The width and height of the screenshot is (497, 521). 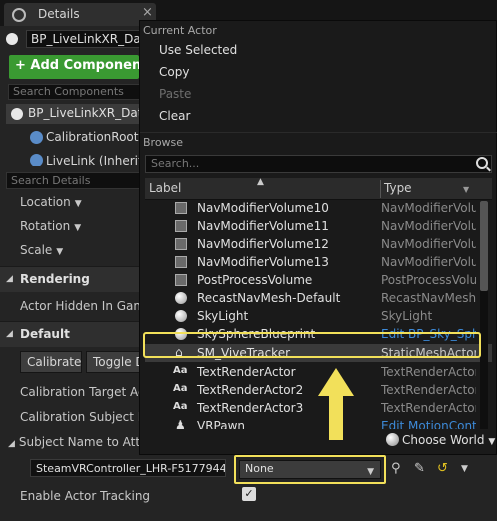 What do you see at coordinates (74, 67) in the screenshot?
I see `add-component-button: + Add Component` at bounding box center [74, 67].